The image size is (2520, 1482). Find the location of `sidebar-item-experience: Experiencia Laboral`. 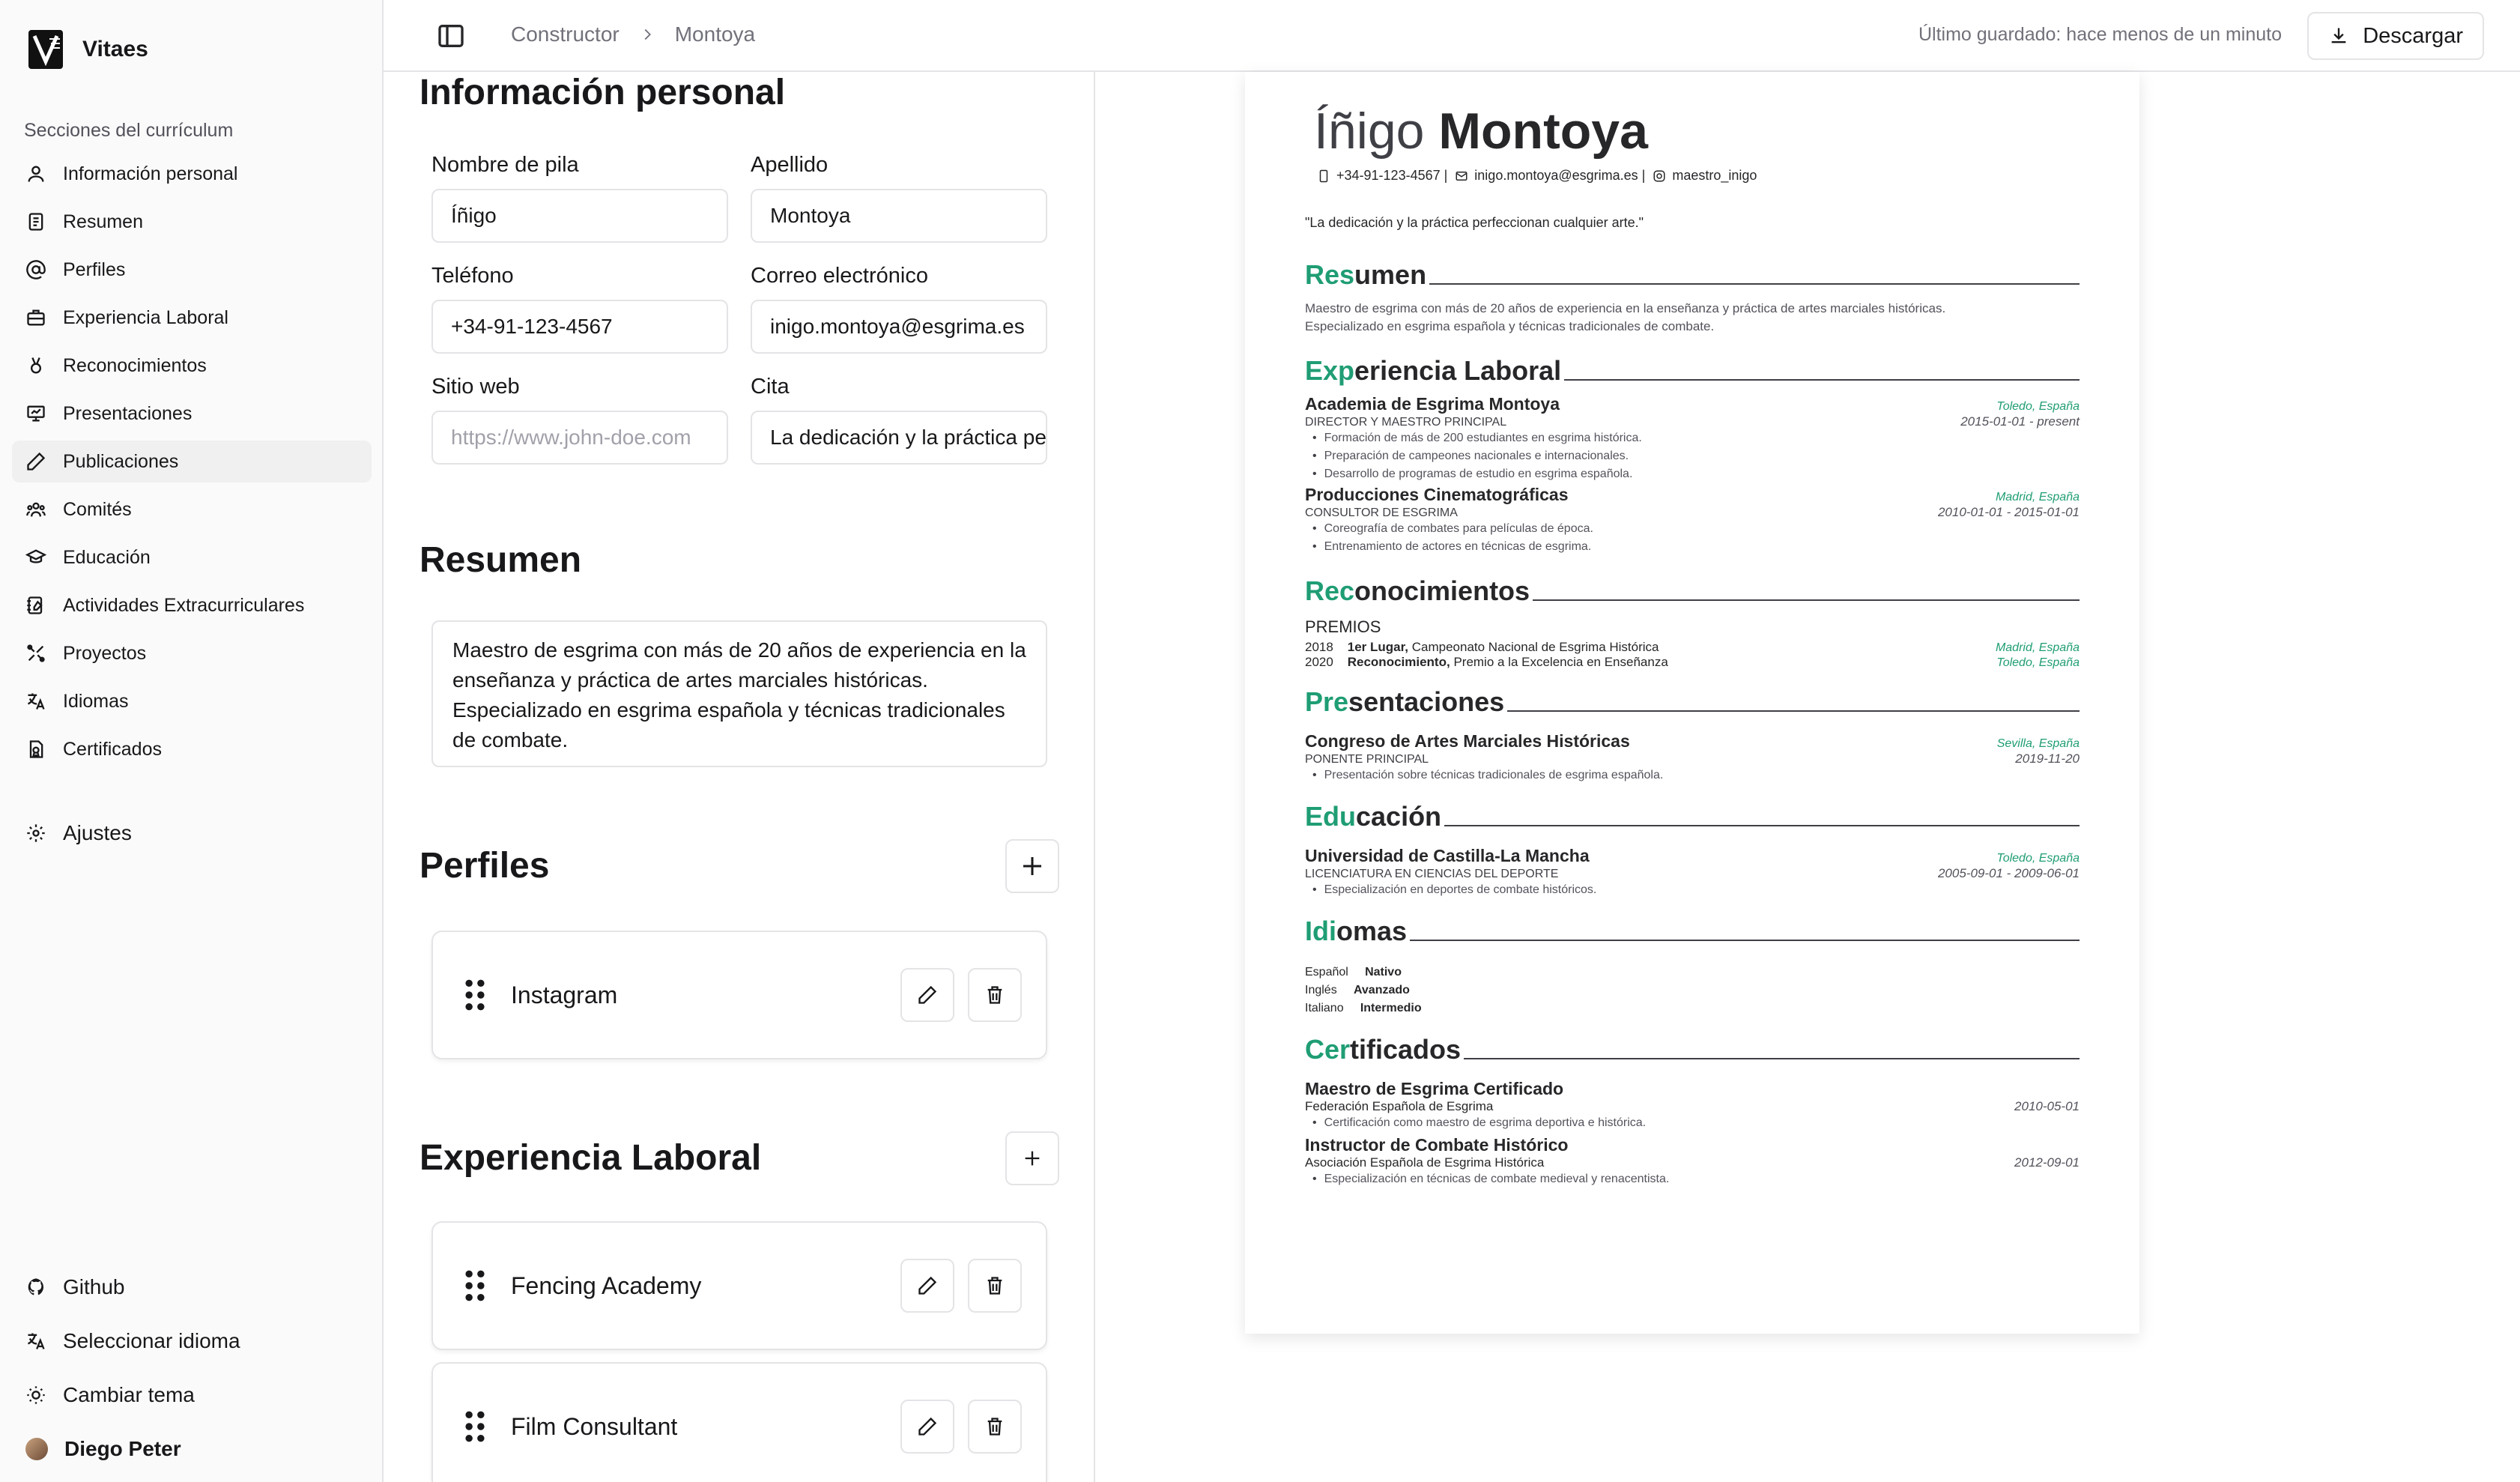

sidebar-item-experience: Experiencia Laboral is located at coordinates (192, 318).